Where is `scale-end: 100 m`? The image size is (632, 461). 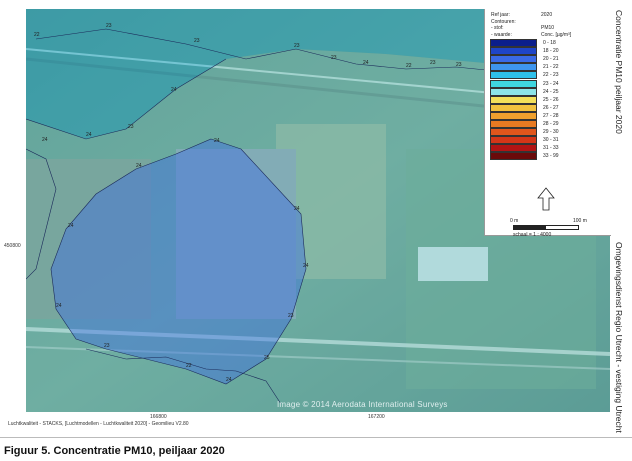
scale-end: 100 m is located at coordinates (580, 221).